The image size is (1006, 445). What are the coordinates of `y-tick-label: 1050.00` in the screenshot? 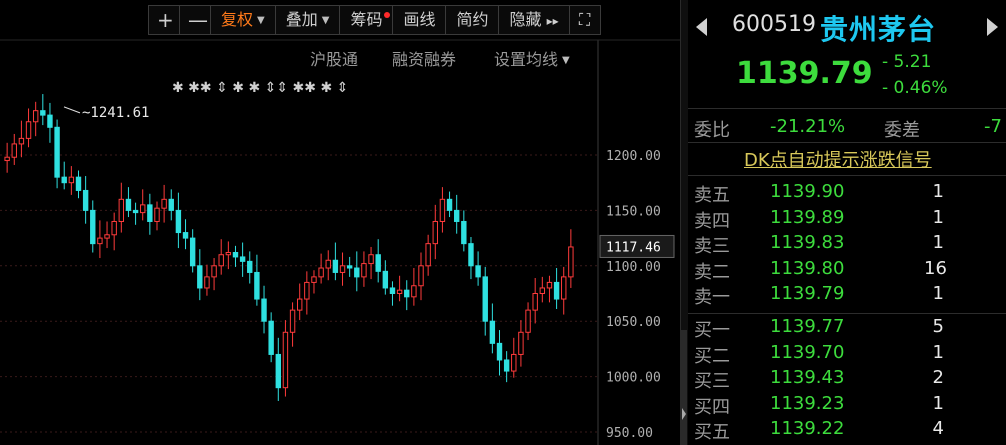 It's located at (633, 322).